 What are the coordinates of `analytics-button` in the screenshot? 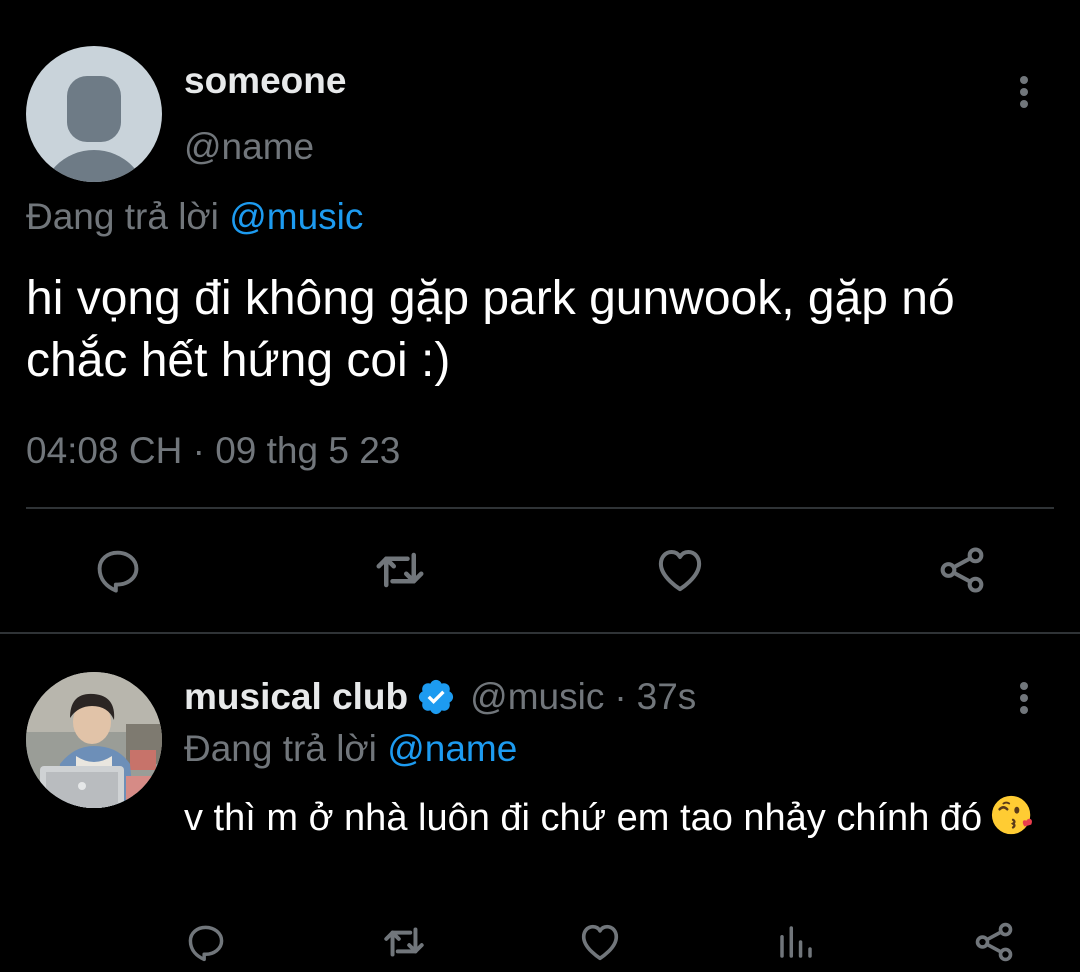 It's located at (796, 942).